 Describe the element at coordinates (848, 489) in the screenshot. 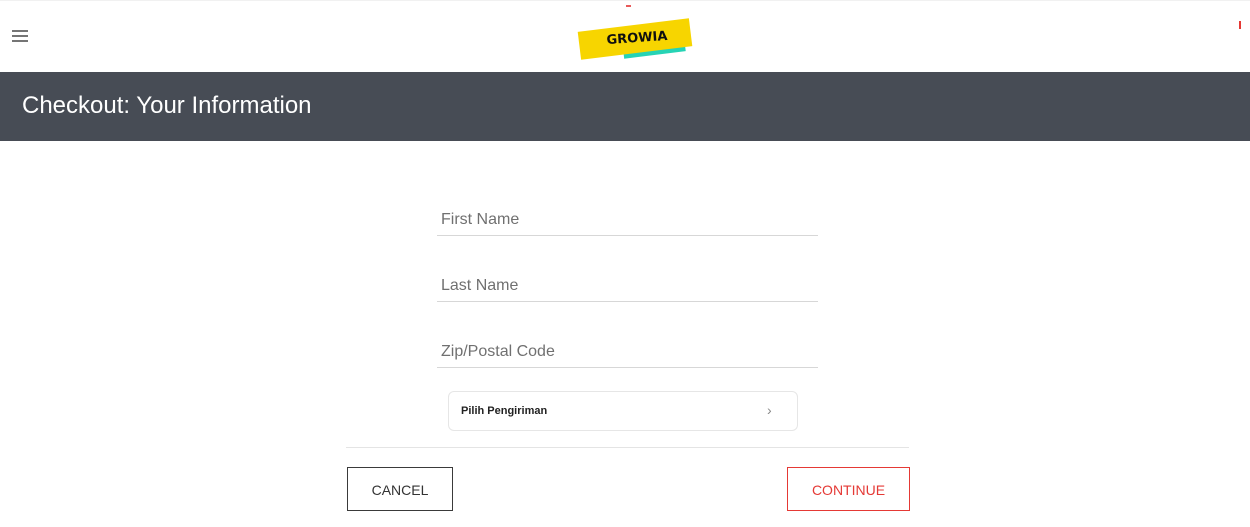

I see `continue-button: CONTINUE` at that location.